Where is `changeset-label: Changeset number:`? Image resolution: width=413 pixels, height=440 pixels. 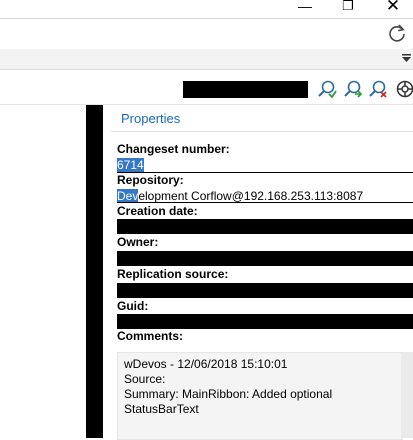 changeset-label: Changeset number: is located at coordinates (173, 149).